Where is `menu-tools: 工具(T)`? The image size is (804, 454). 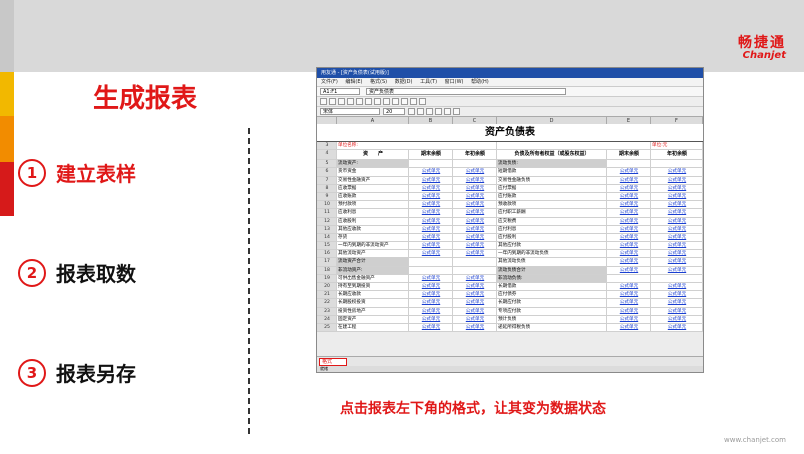
menu-tools: 工具(T) is located at coordinates (428, 82).